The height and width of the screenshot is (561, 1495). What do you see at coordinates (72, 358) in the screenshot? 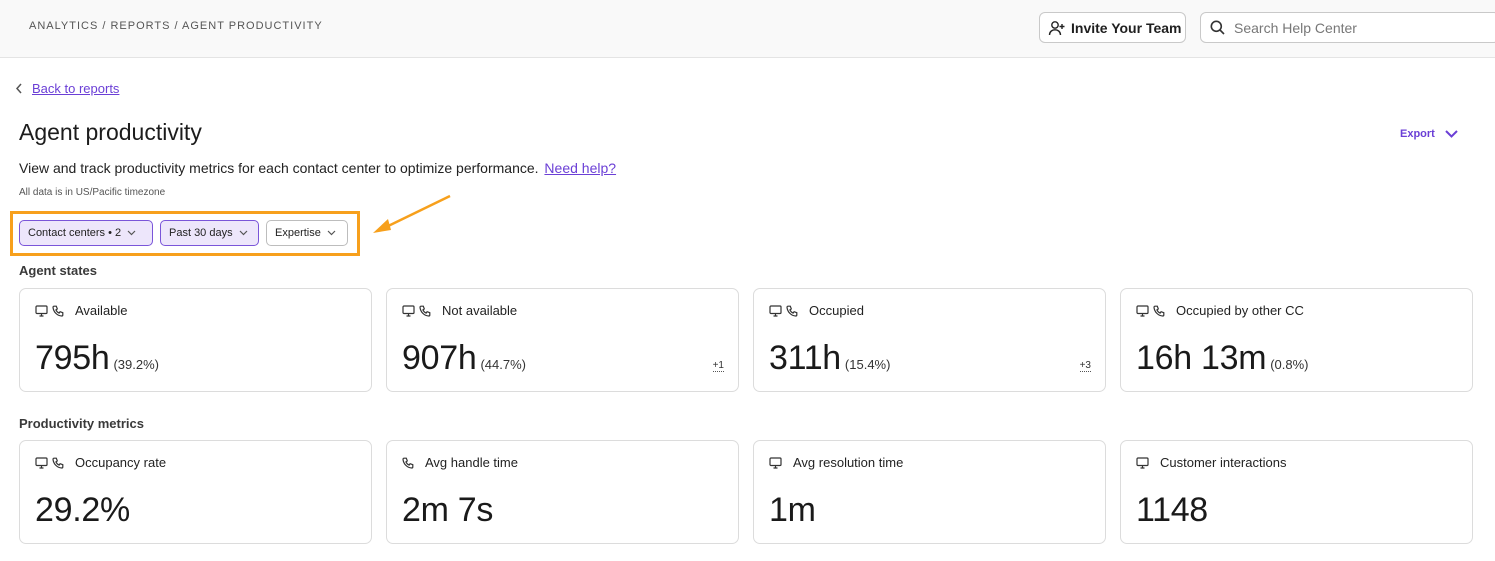
I see `metric-value: 795h` at bounding box center [72, 358].